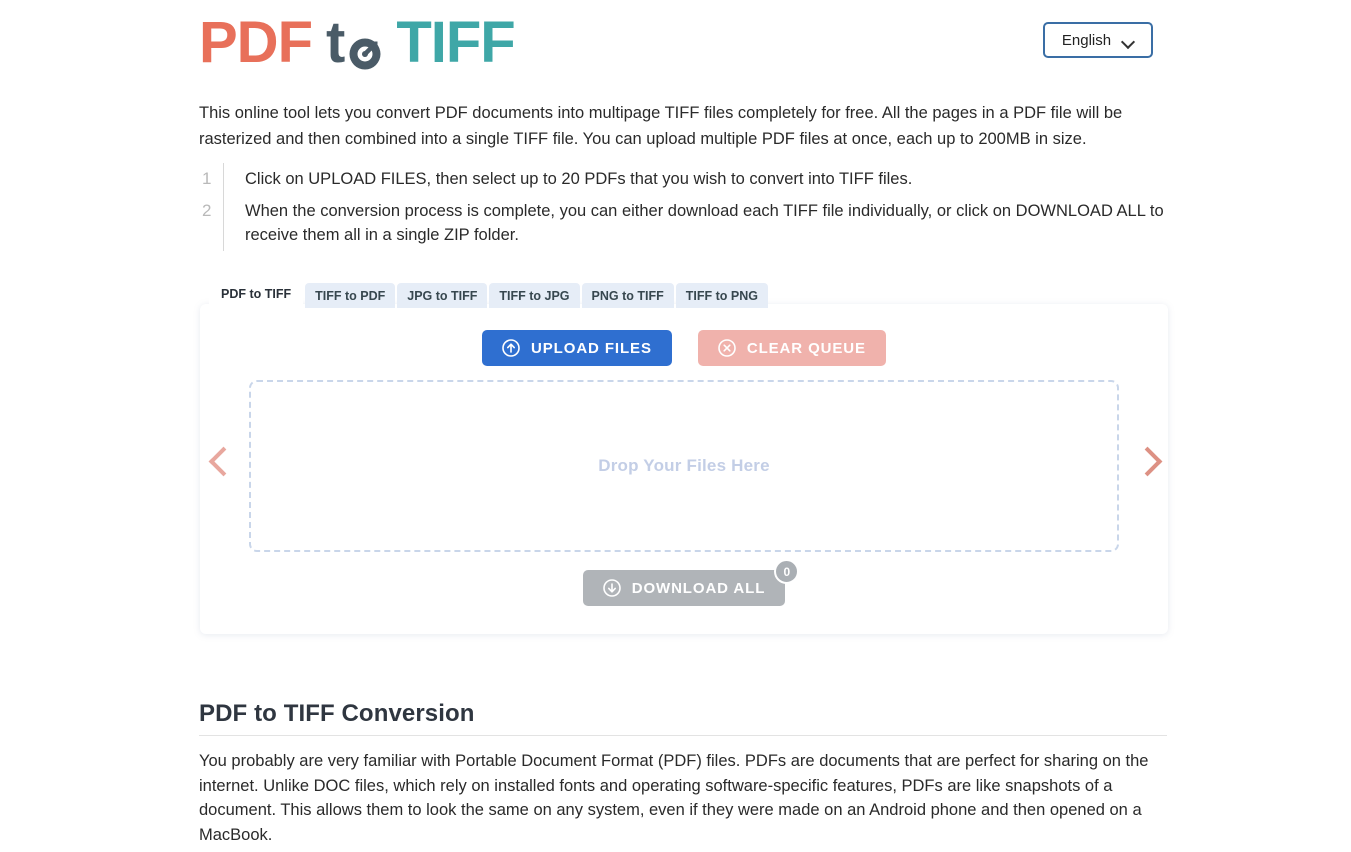 The height and width of the screenshot is (852, 1351). What do you see at coordinates (721, 295) in the screenshot?
I see `tab-tiff-to-png: TIFF to PNG` at bounding box center [721, 295].